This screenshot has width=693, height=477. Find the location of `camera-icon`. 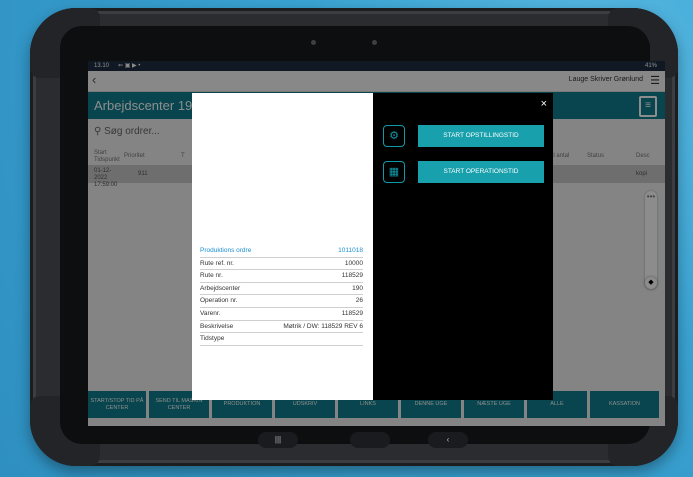

camera-icon is located at coordinates (313, 42).